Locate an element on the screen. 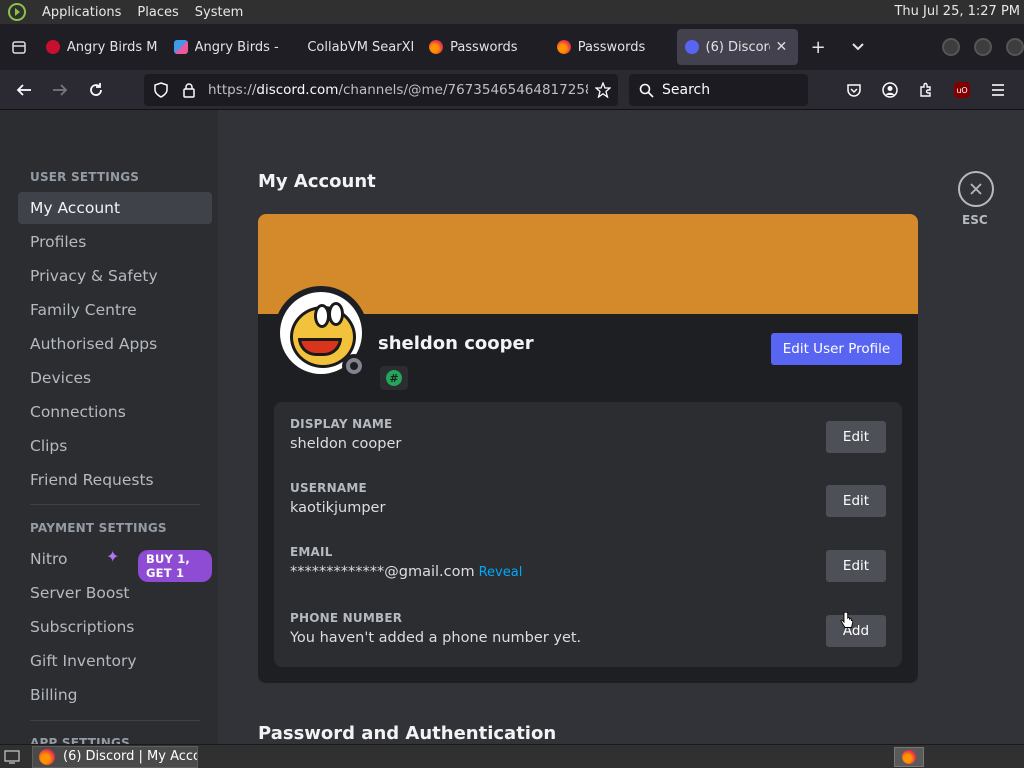 The image size is (1024, 768). field-value: *************@gmail.com Reveal is located at coordinates (588, 572).